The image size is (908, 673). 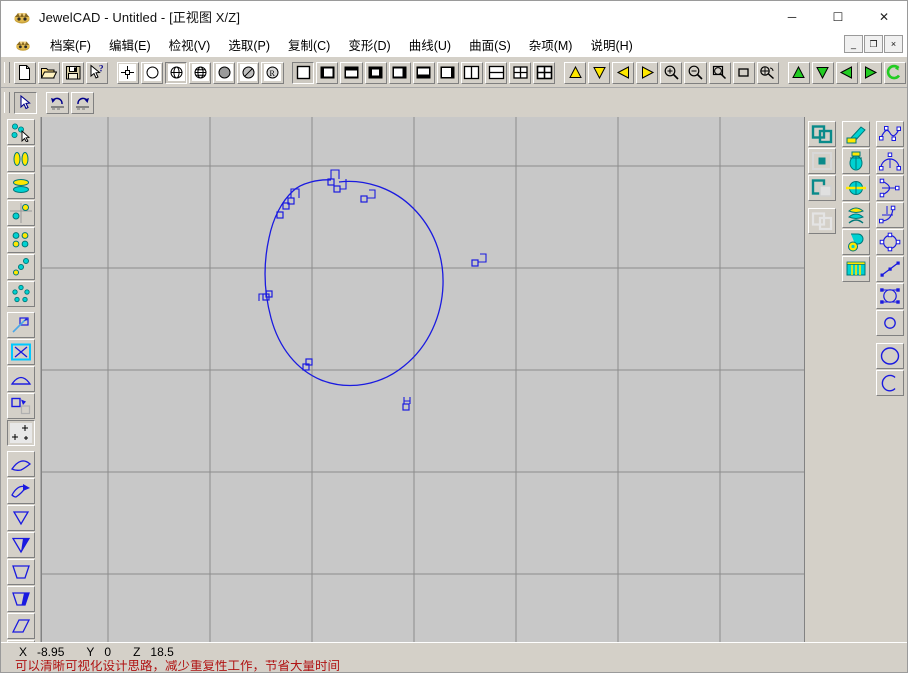 I want to click on curve-ellipse-button, so click(x=890, y=356).